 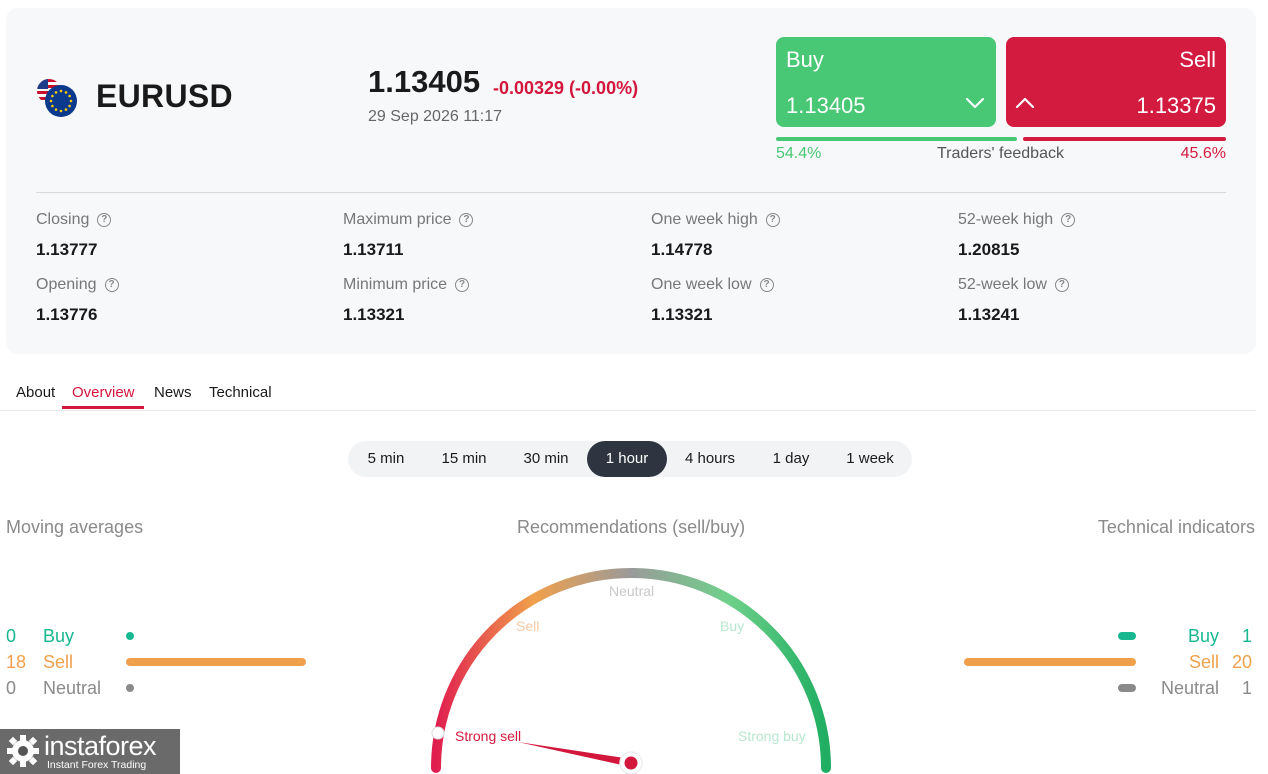 I want to click on stat-label: Maximum price, so click(x=397, y=219).